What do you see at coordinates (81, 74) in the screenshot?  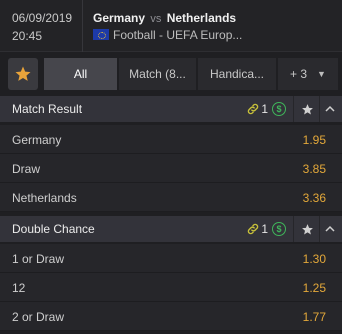 I see `tab-all: All` at bounding box center [81, 74].